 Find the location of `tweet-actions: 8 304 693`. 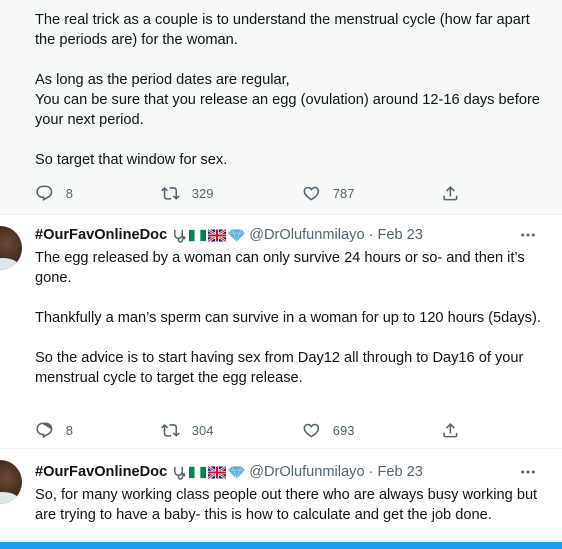

tweet-actions: 8 304 693 is located at coordinates (255, 430).